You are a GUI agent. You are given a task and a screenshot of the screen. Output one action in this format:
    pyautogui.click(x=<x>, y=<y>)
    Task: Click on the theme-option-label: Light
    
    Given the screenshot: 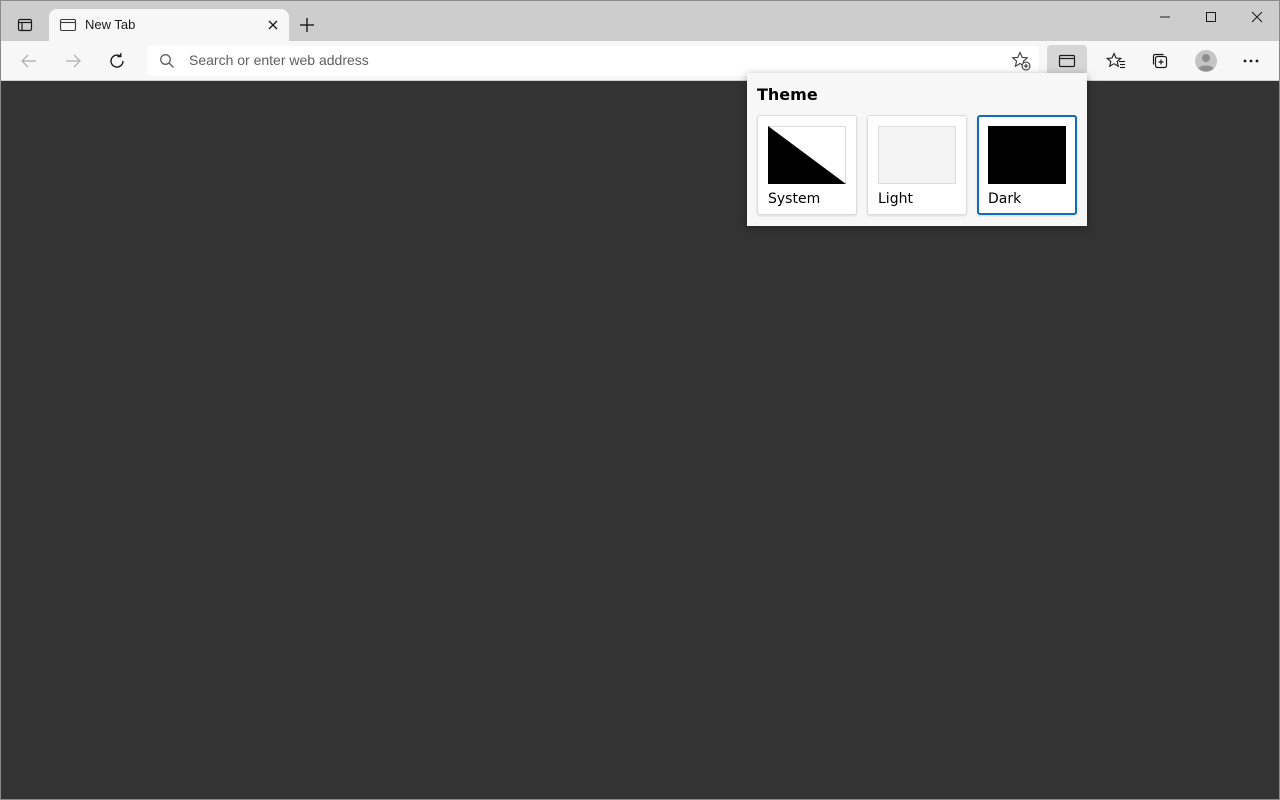 What is the action you would take?
    pyautogui.click(x=895, y=199)
    